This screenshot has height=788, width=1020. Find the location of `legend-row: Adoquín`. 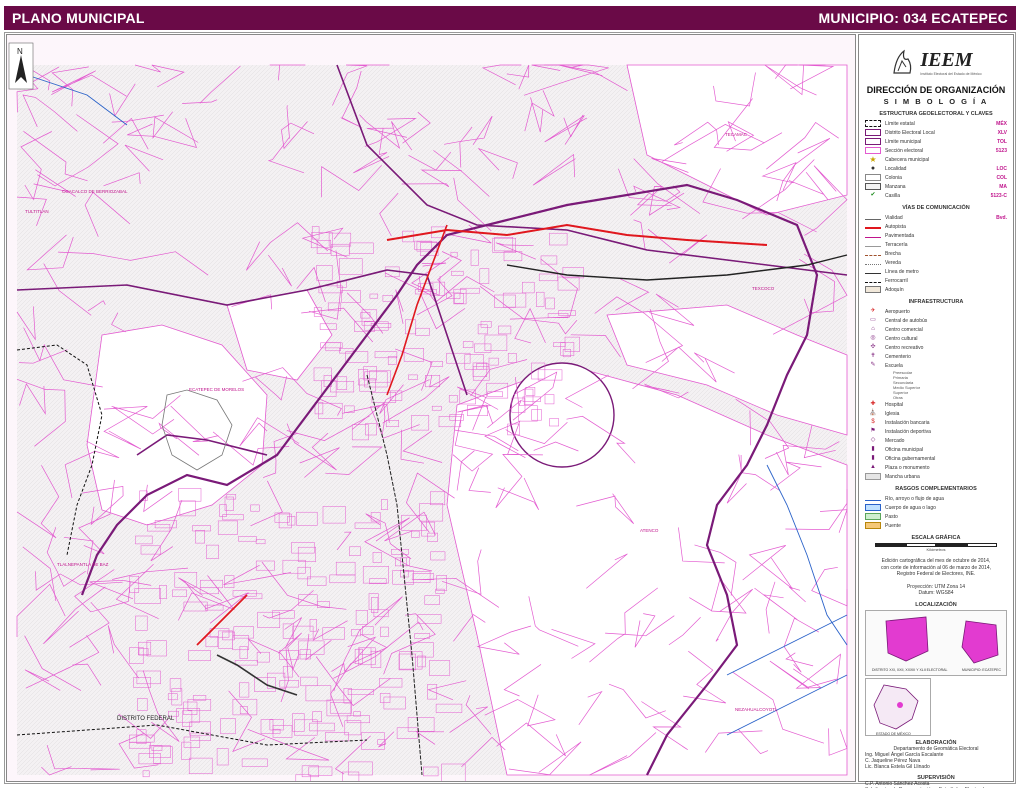

legend-row: Adoquín is located at coordinates (936, 289).